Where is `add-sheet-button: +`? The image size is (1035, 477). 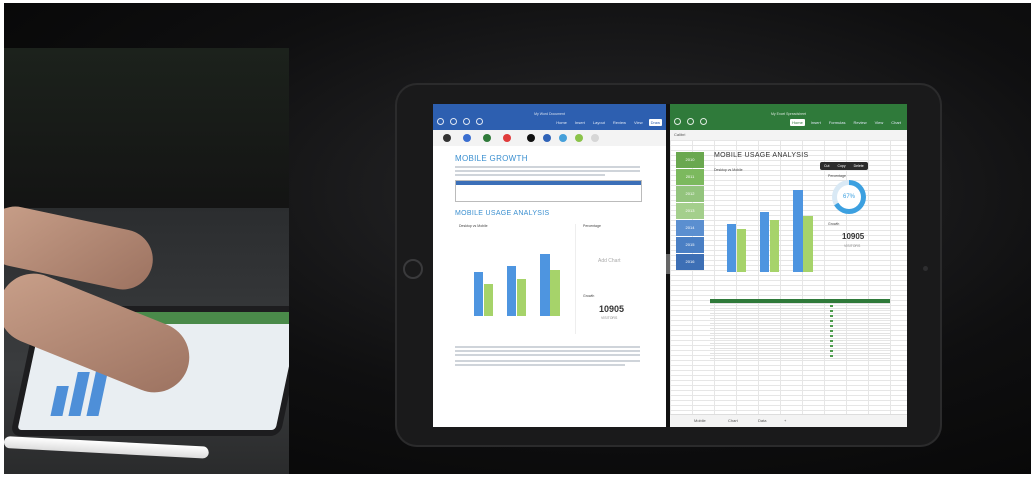
add-sheet-button: + is located at coordinates (785, 420).